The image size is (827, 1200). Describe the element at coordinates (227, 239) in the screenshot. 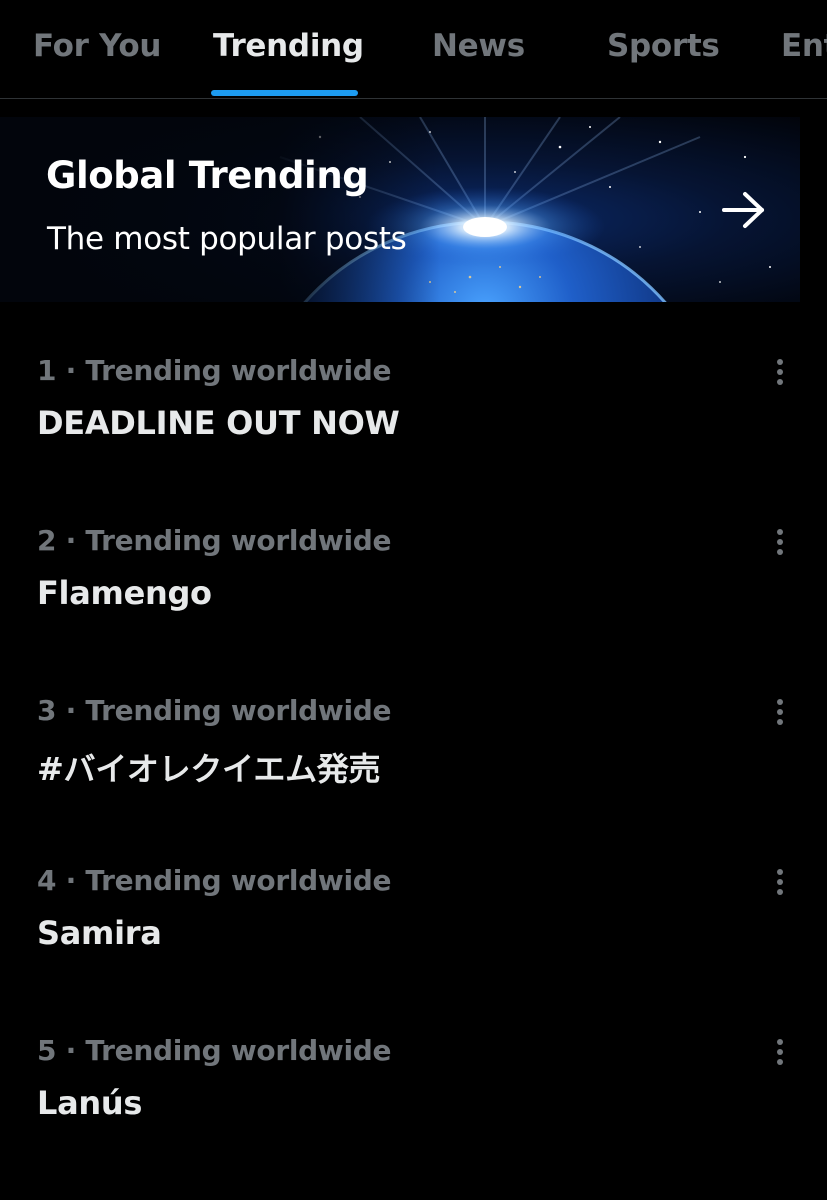

I see `banner-subtitle: The most popular posts` at that location.